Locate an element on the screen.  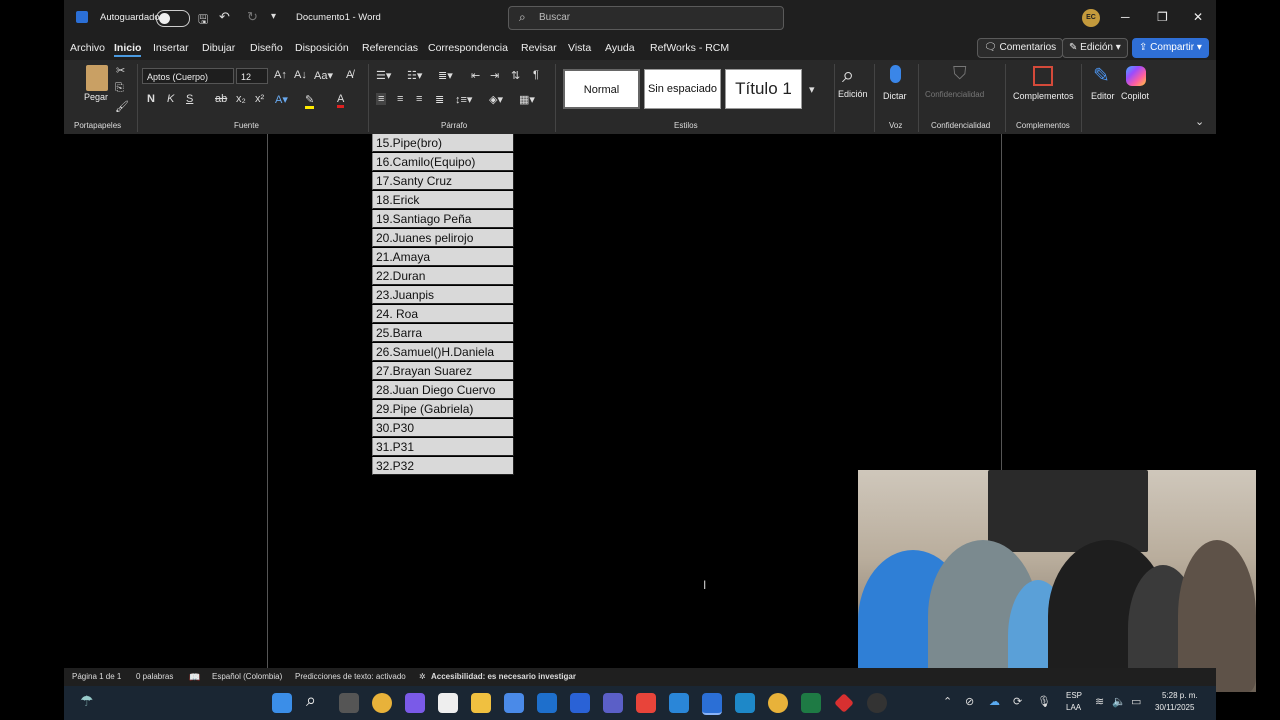
customize-toolbar-icon: ▾ is located at coordinates (273, 16).